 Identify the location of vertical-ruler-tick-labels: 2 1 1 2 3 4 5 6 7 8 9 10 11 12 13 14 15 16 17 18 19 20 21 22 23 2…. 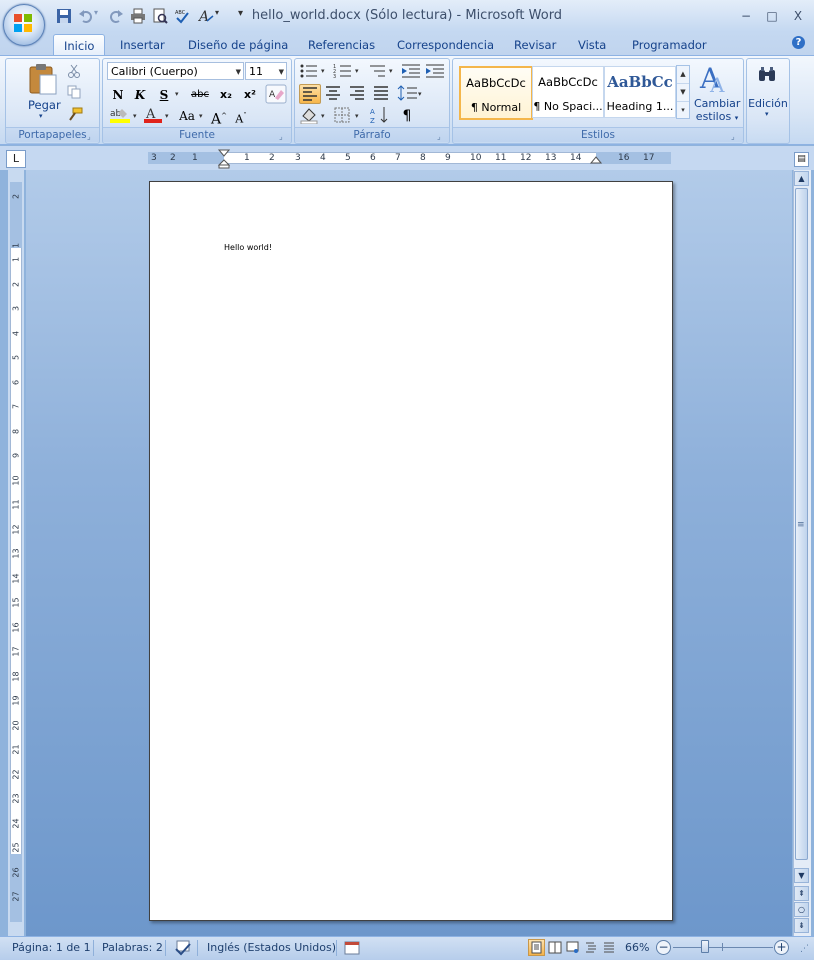
(16, 552).